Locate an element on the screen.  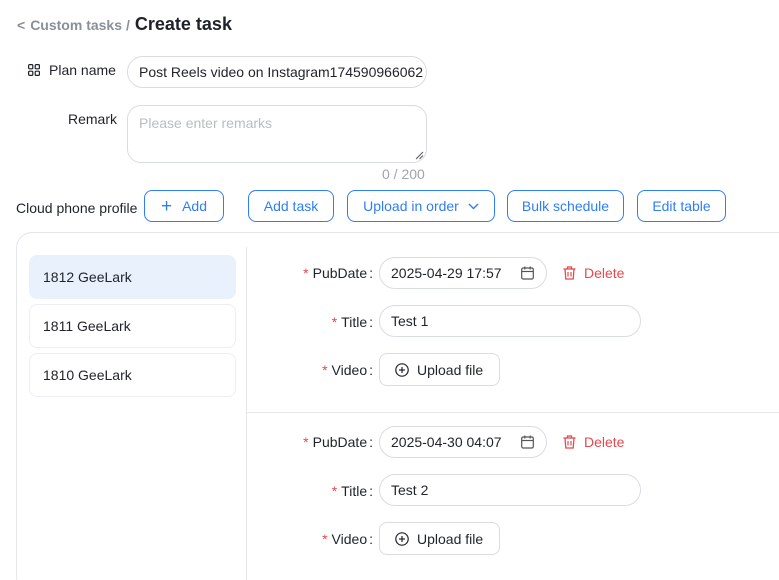
breadcrumb-parent-label: Custom tasks is located at coordinates (76, 25).